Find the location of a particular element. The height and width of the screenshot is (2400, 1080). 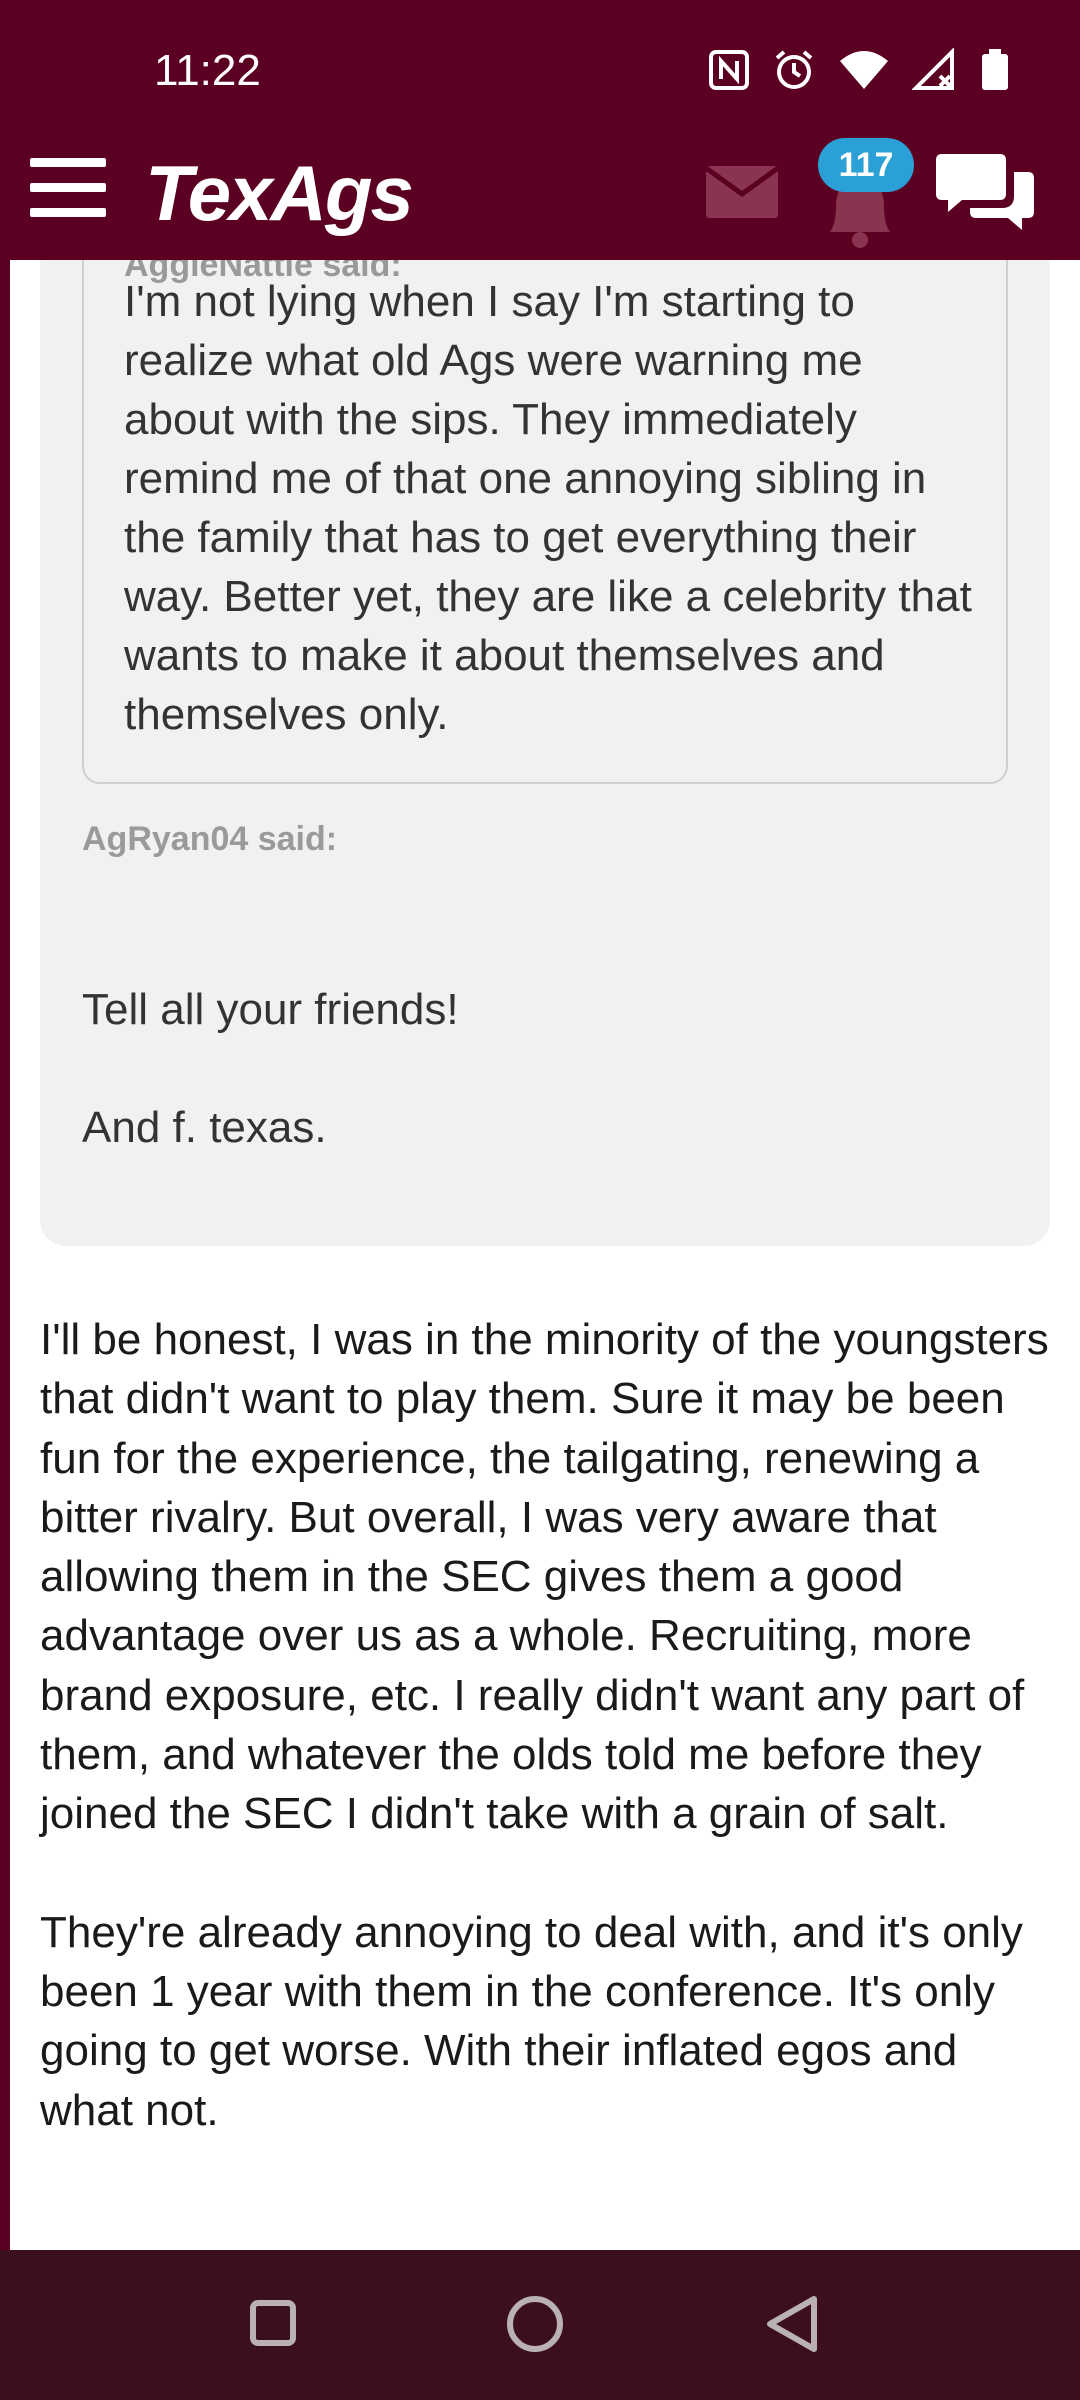

mail-icon is located at coordinates (742, 192).